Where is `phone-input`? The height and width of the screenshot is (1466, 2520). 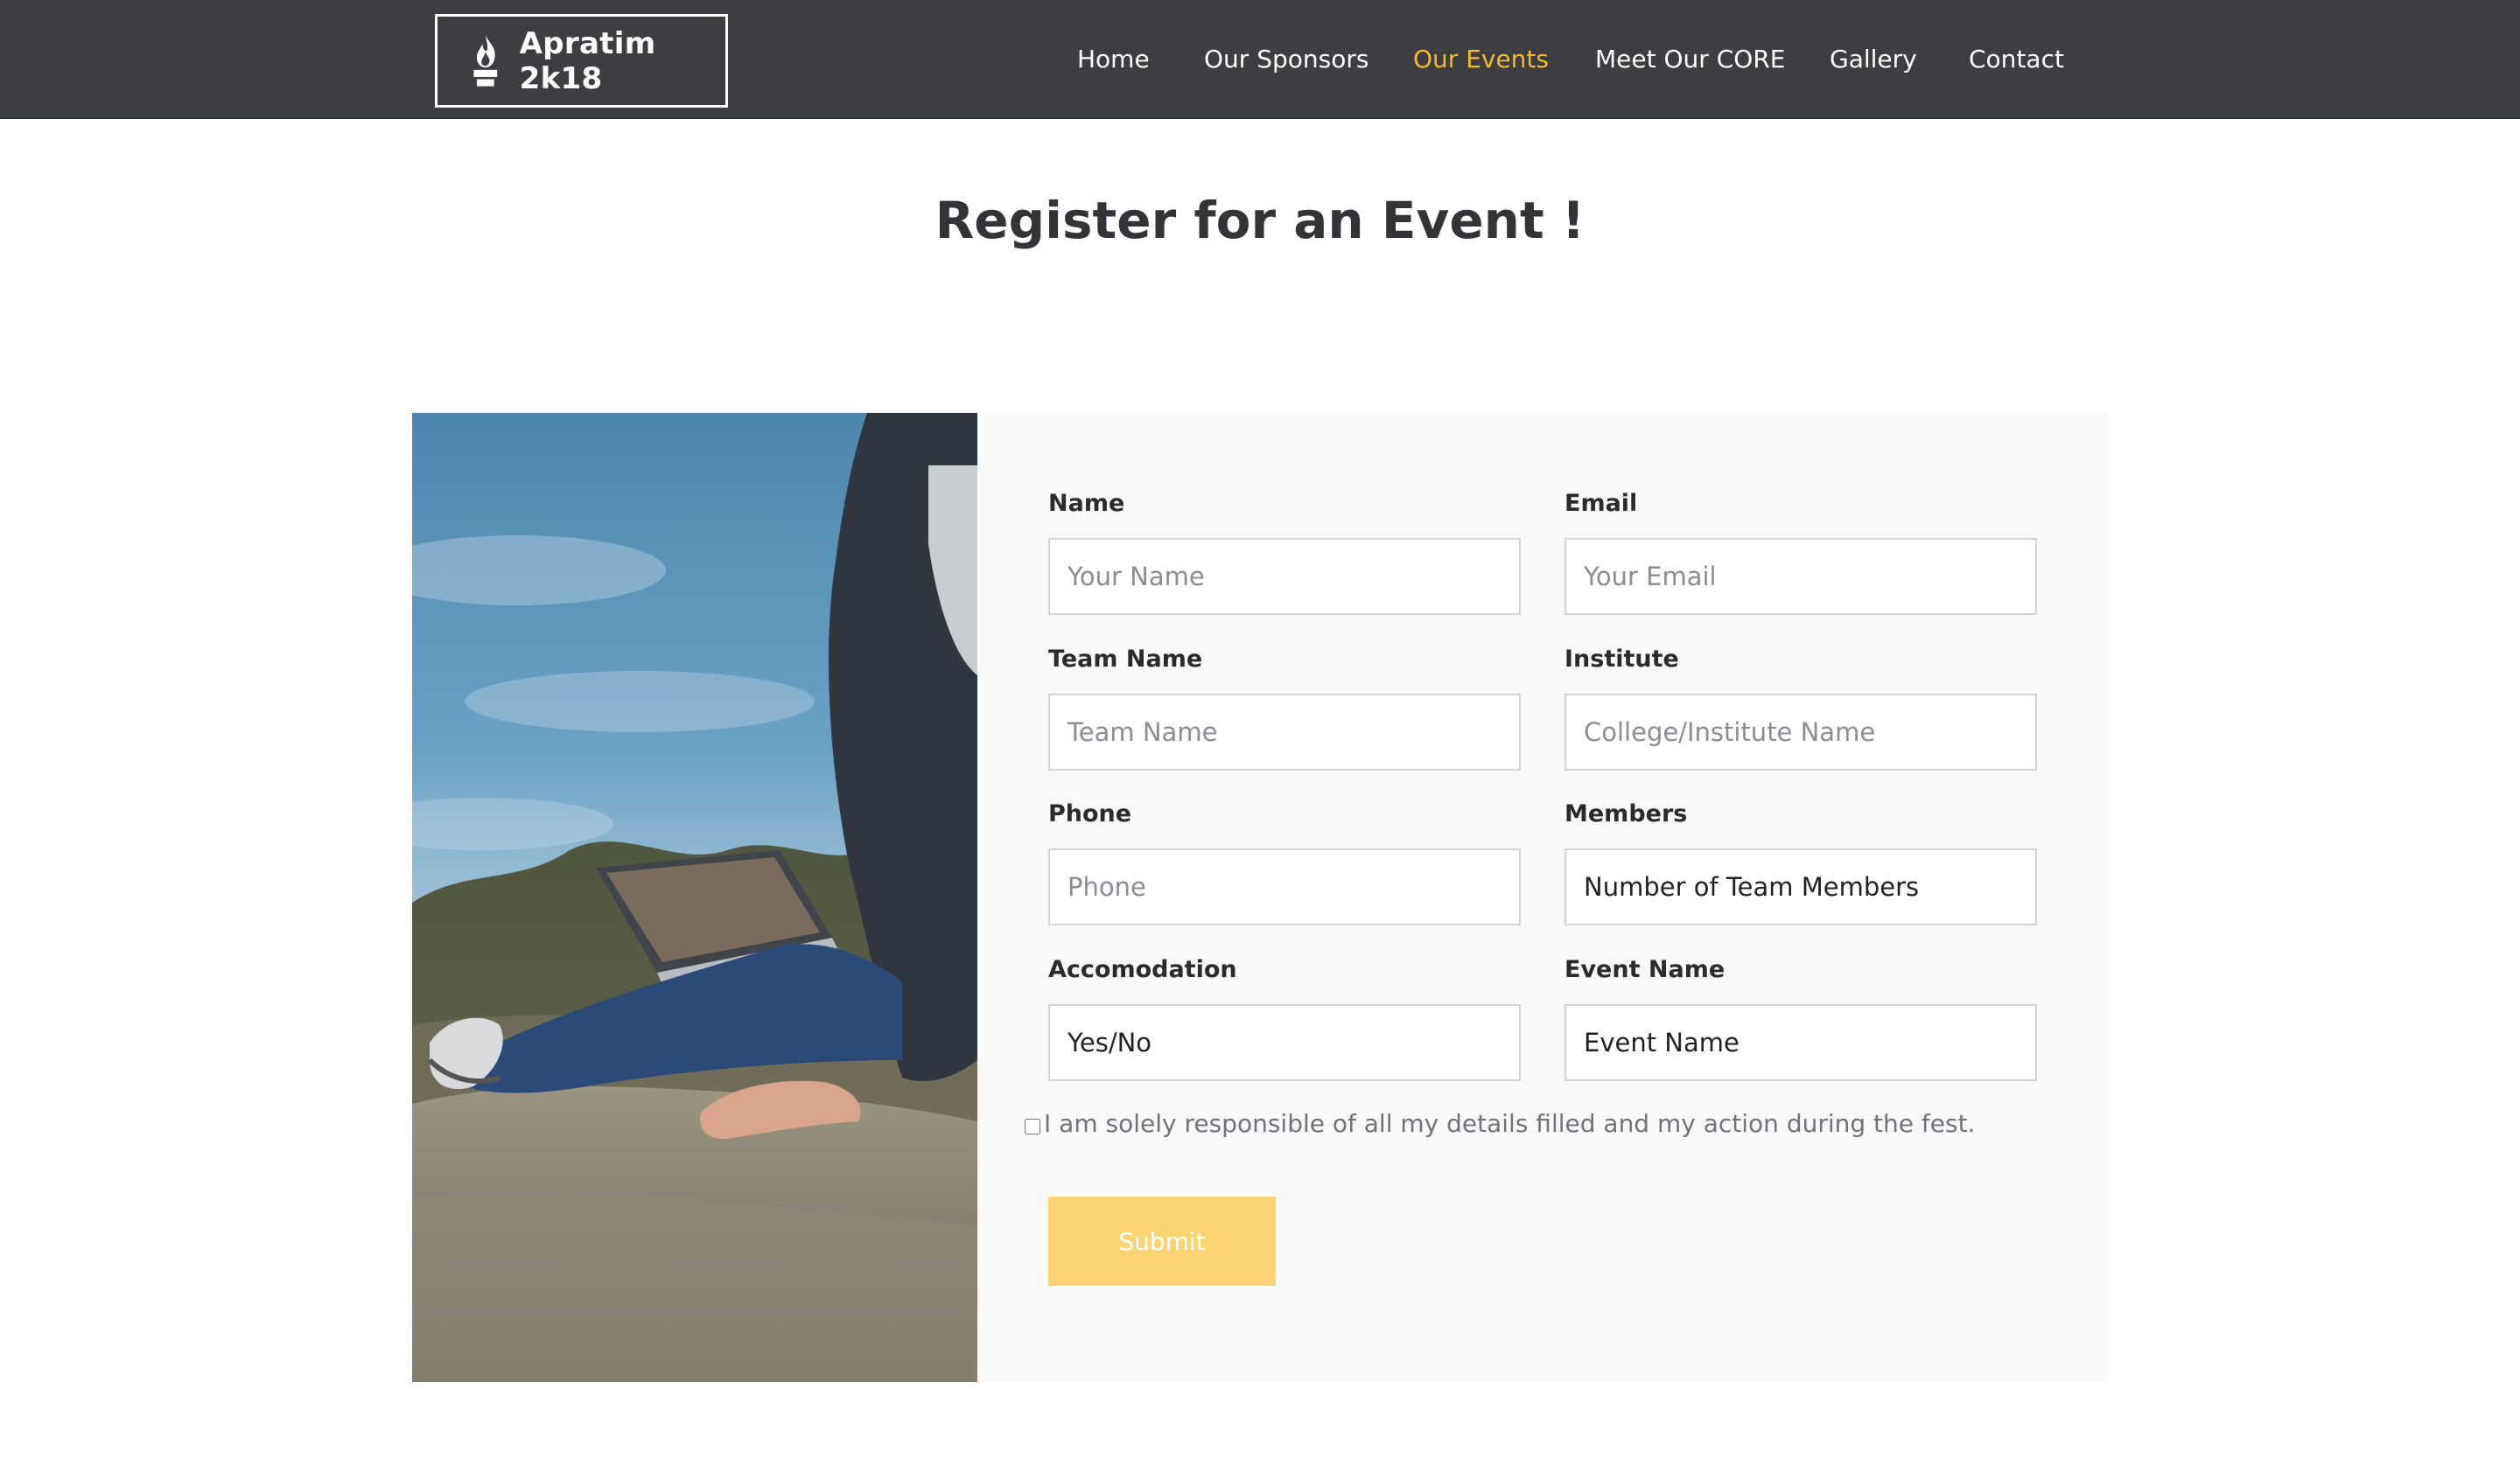
phone-input is located at coordinates (1284, 886).